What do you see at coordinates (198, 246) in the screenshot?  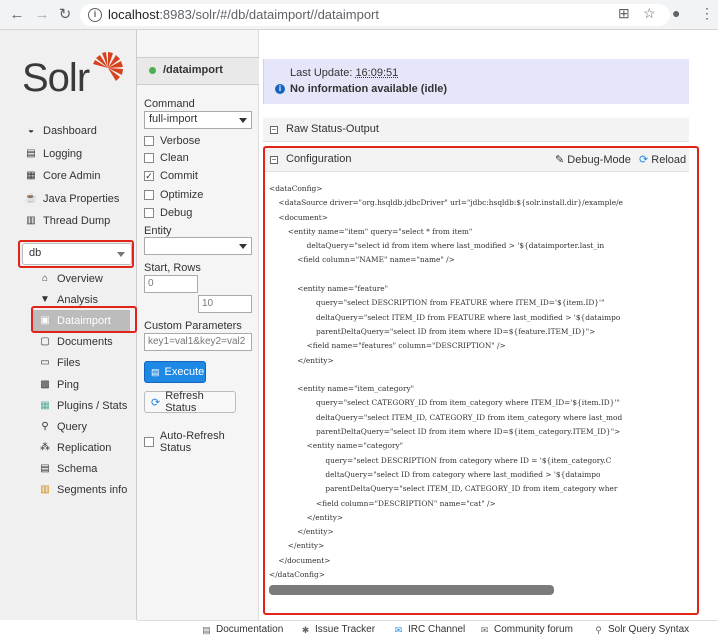 I see `entity-select` at bounding box center [198, 246].